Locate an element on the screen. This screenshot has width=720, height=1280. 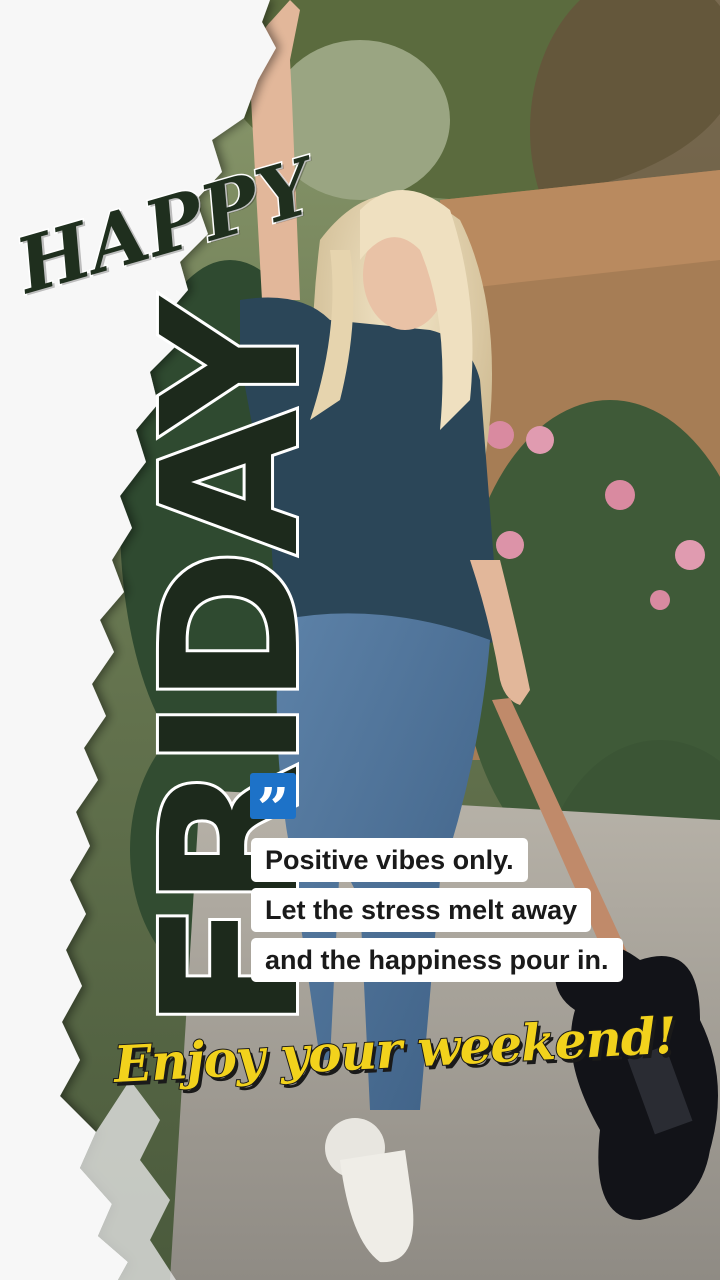
quote-icon: ” is located at coordinates (273, 807).